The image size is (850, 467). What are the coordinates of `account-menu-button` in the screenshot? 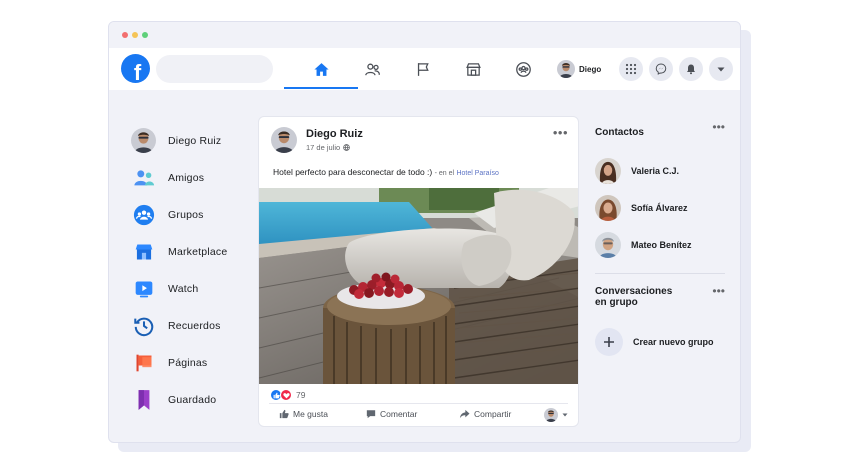 It's located at (721, 69).